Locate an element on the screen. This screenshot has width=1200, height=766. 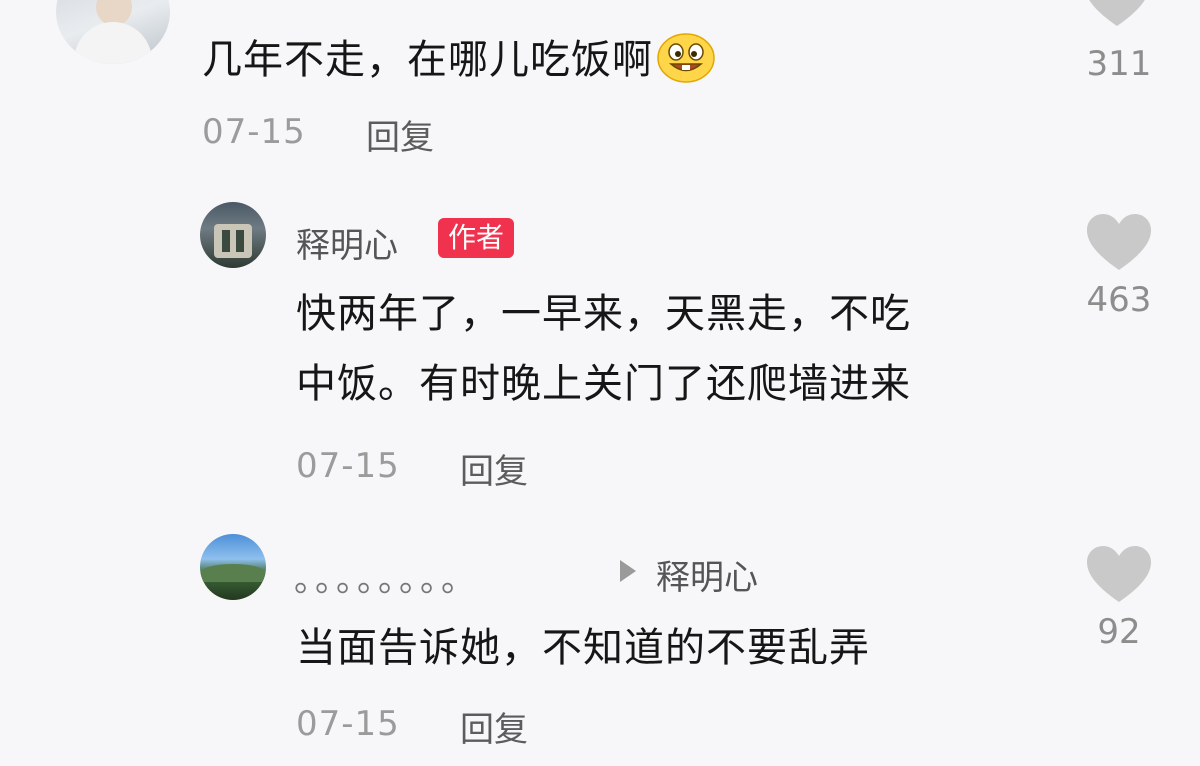
like-count: 92 is located at coordinates (1119, 632).